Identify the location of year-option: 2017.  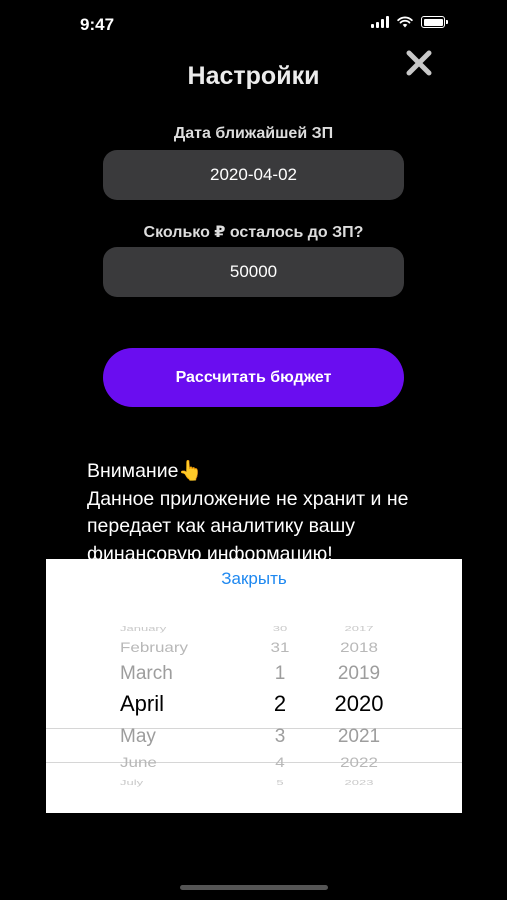
(359, 628).